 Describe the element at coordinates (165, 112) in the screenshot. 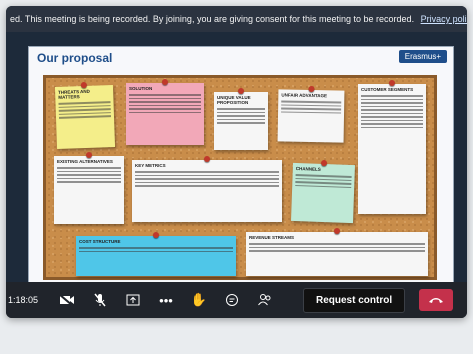

I see `note-solution: Solution` at that location.